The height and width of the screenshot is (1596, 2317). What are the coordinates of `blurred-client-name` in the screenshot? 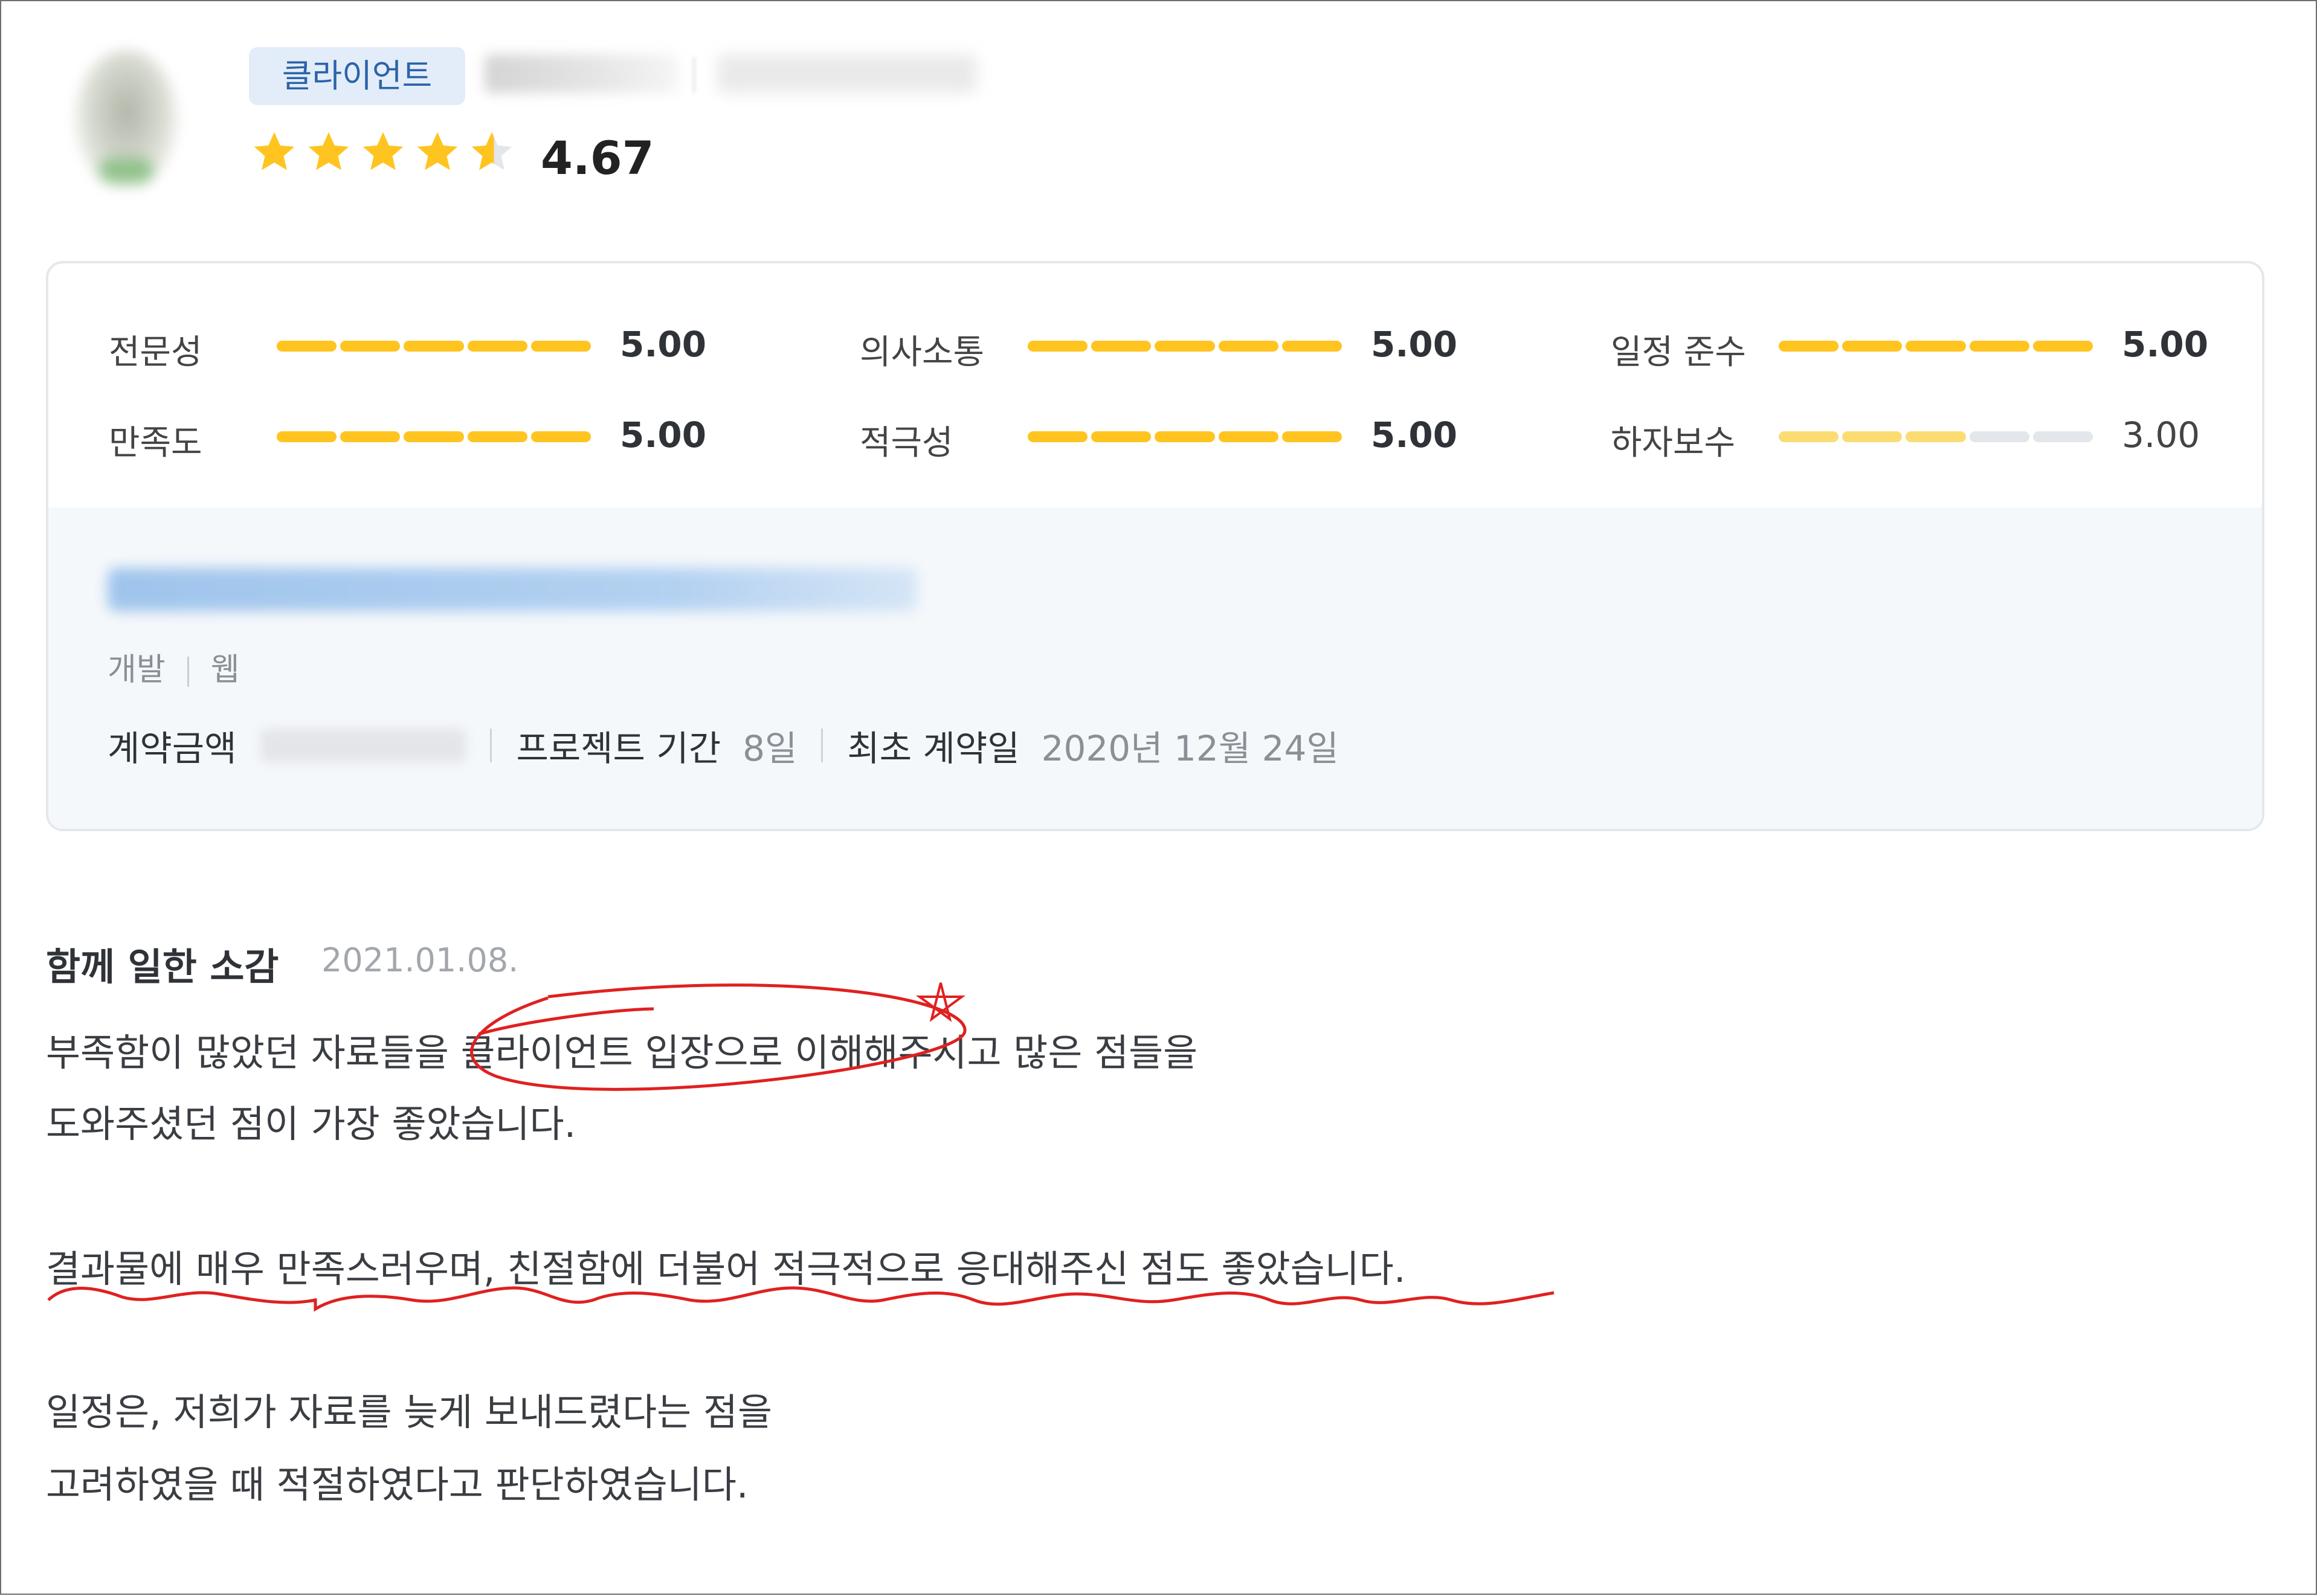 It's located at (581, 73).